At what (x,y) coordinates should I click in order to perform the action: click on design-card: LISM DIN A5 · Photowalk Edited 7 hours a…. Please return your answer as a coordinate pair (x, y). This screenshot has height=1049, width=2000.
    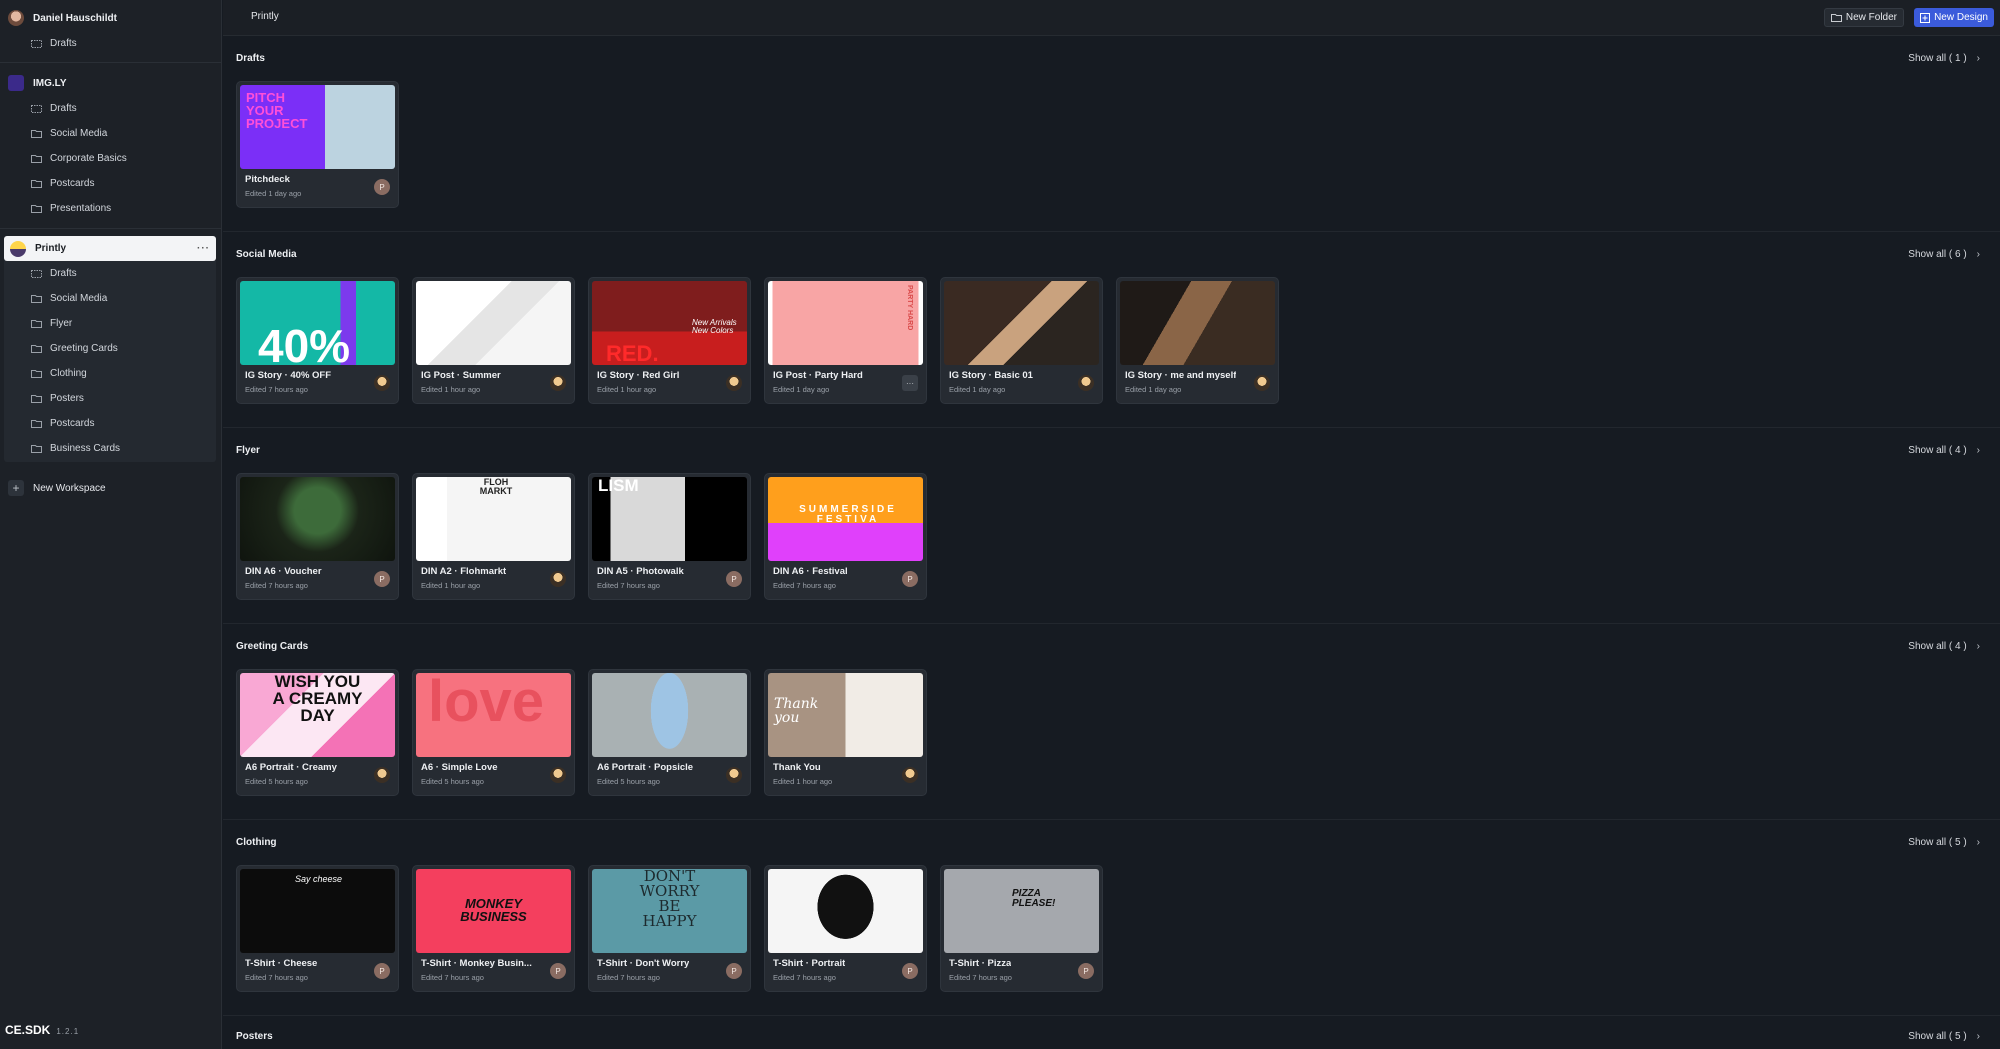
    Looking at the image, I should click on (669, 536).